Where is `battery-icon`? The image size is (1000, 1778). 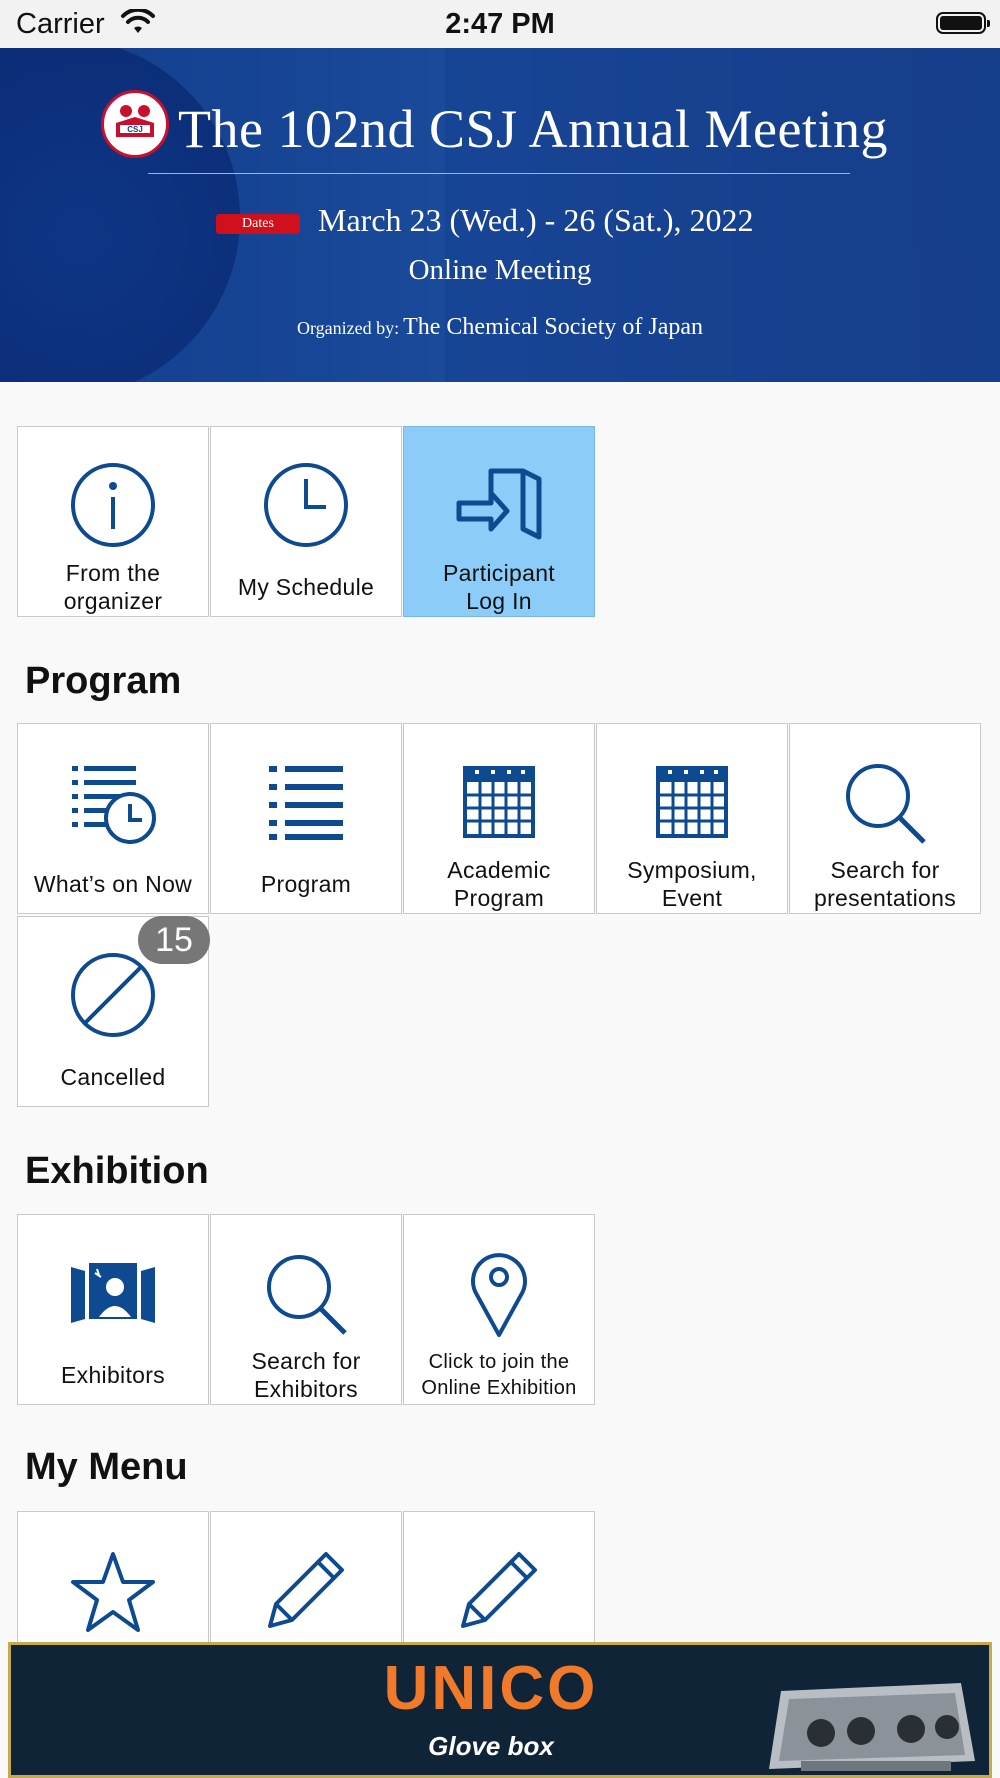 battery-icon is located at coordinates (963, 23).